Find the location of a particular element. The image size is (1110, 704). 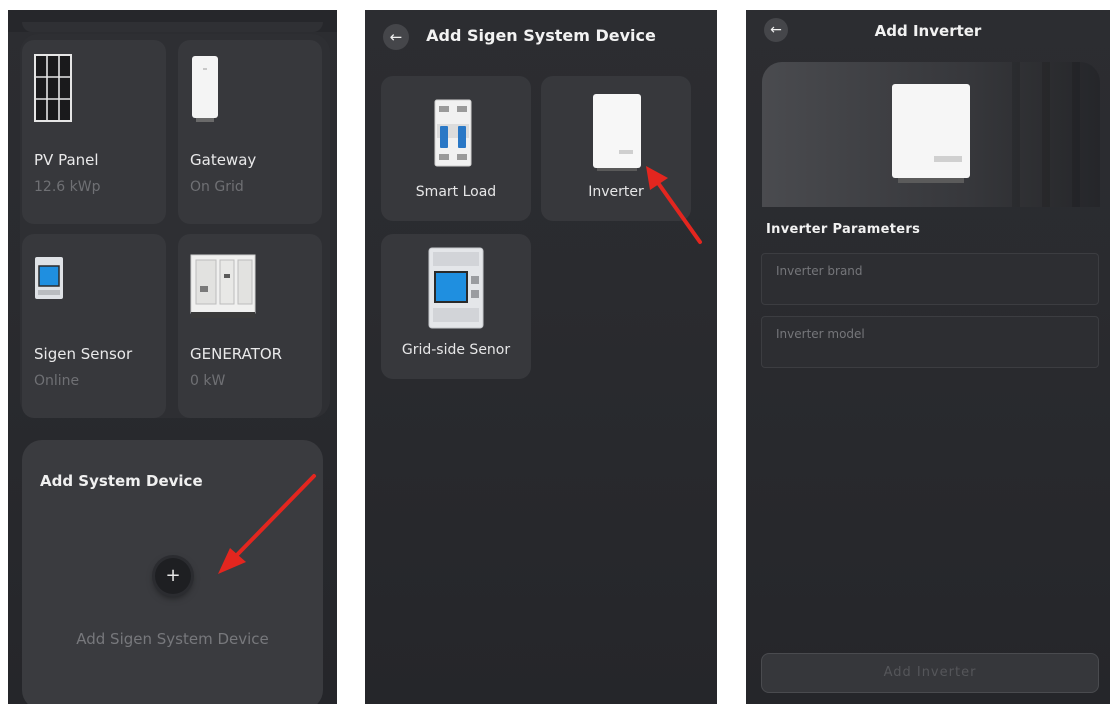

device-name: Gateway is located at coordinates (223, 160).